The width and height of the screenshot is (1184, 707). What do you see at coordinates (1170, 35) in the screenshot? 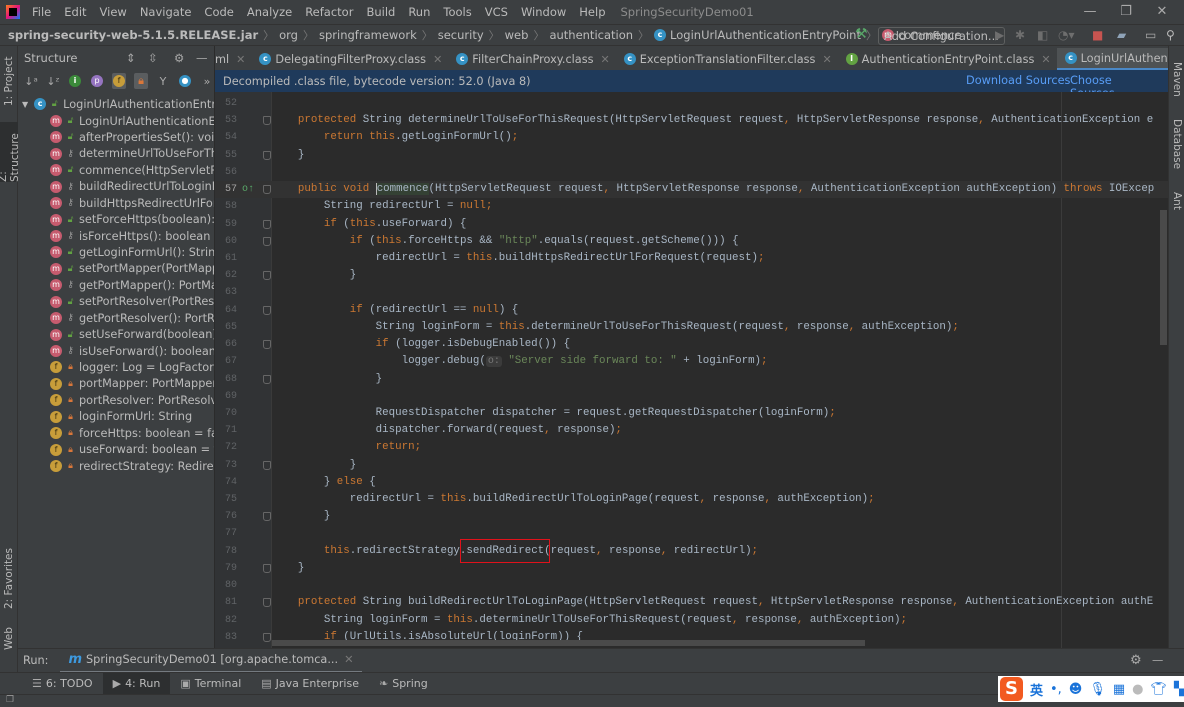
I see `search-everywhere-icon: ⚲` at bounding box center [1170, 35].